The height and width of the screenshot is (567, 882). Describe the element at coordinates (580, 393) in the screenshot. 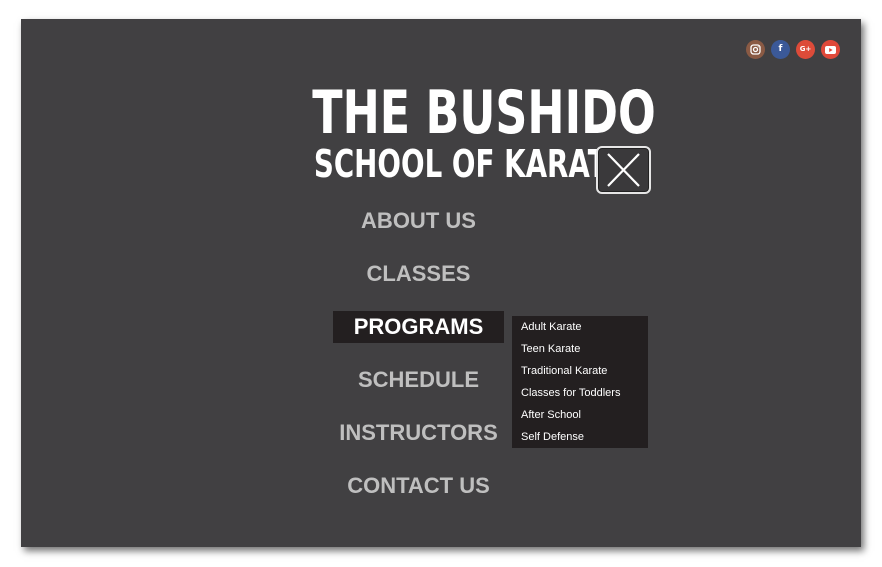

I see `submenu-item-classes-for-toddlers: Classes for Toddlers` at that location.